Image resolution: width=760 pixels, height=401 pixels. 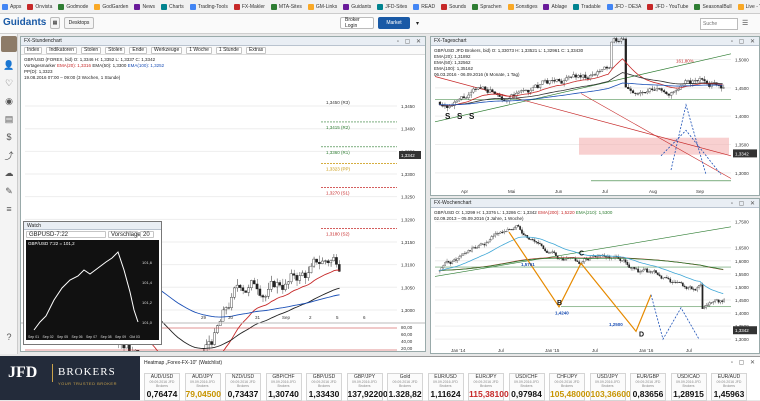 I want to click on bookmark-item: Charts, so click(x=172, y=6).